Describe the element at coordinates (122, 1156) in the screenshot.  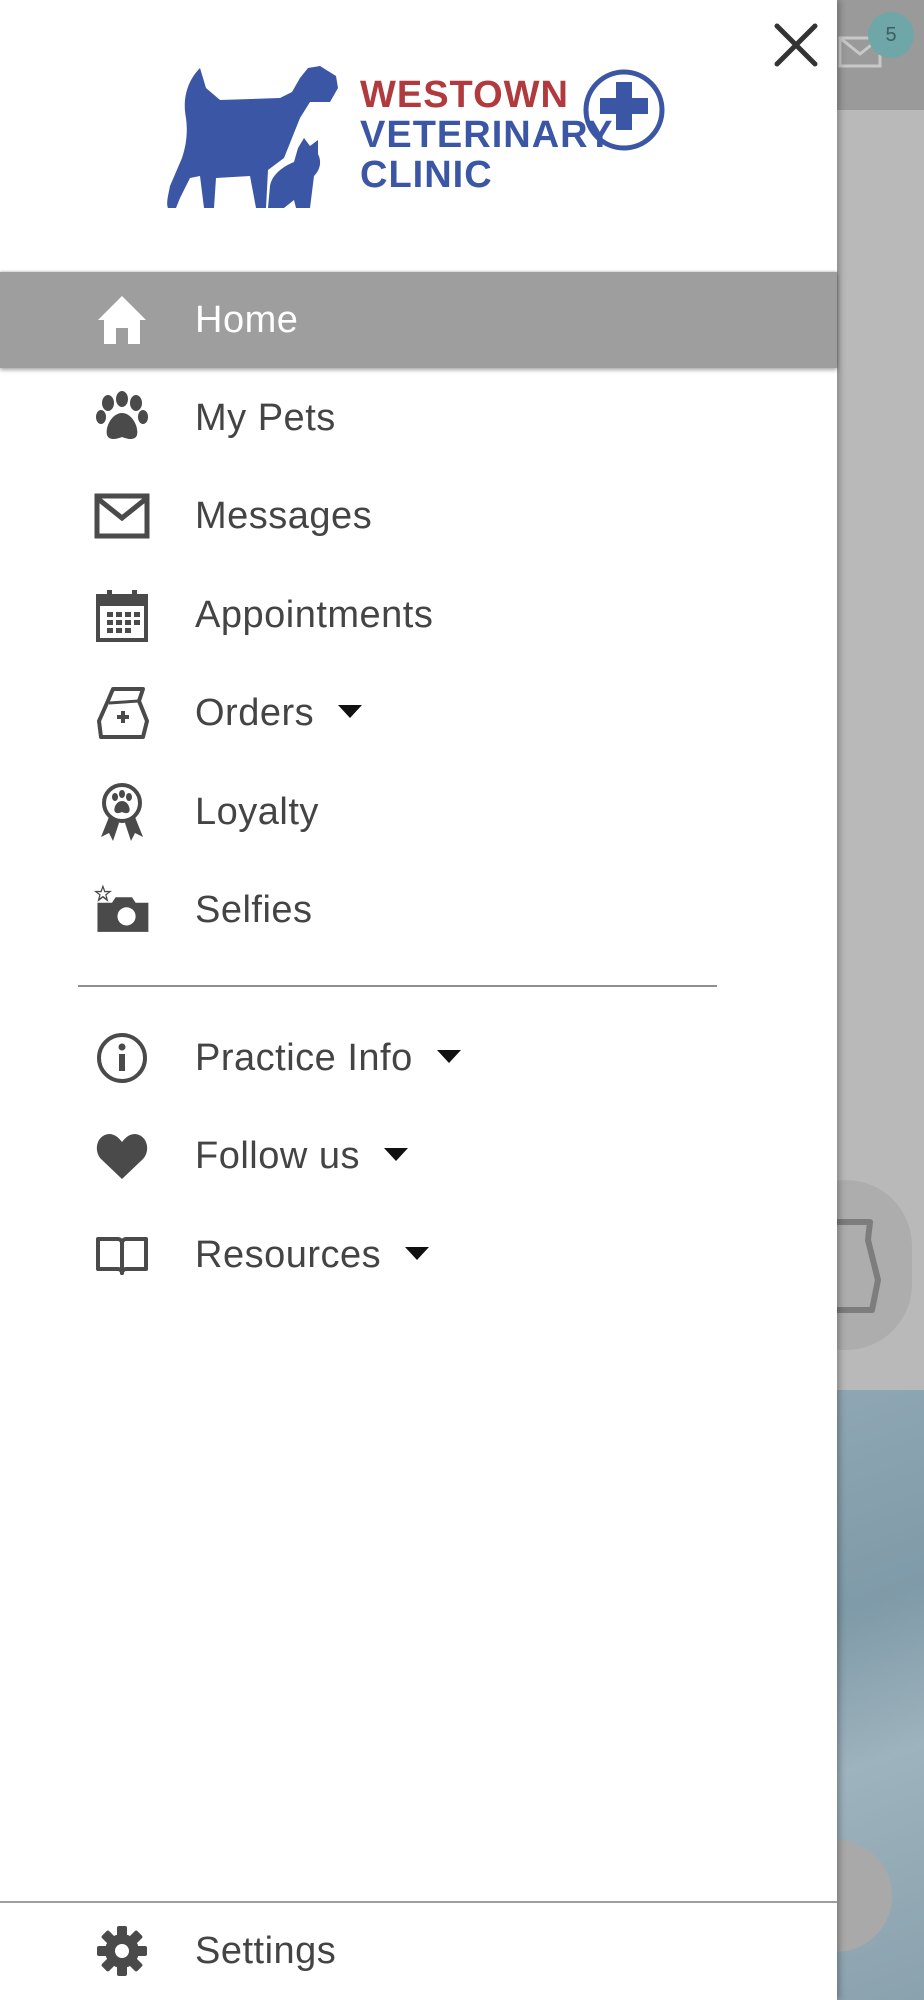
I see `heart-icon` at that location.